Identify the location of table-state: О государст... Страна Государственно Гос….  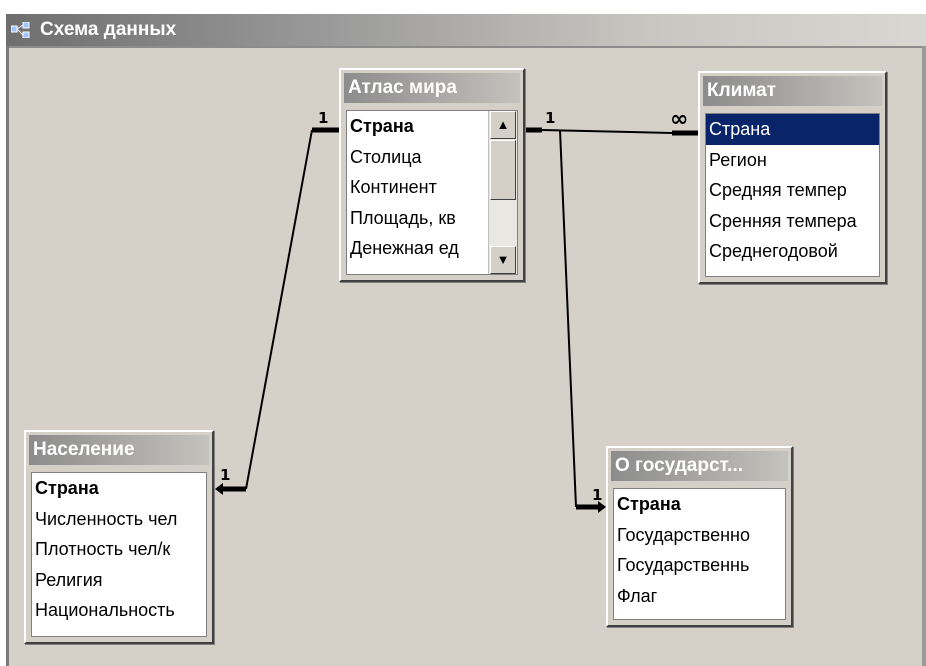
(699, 536).